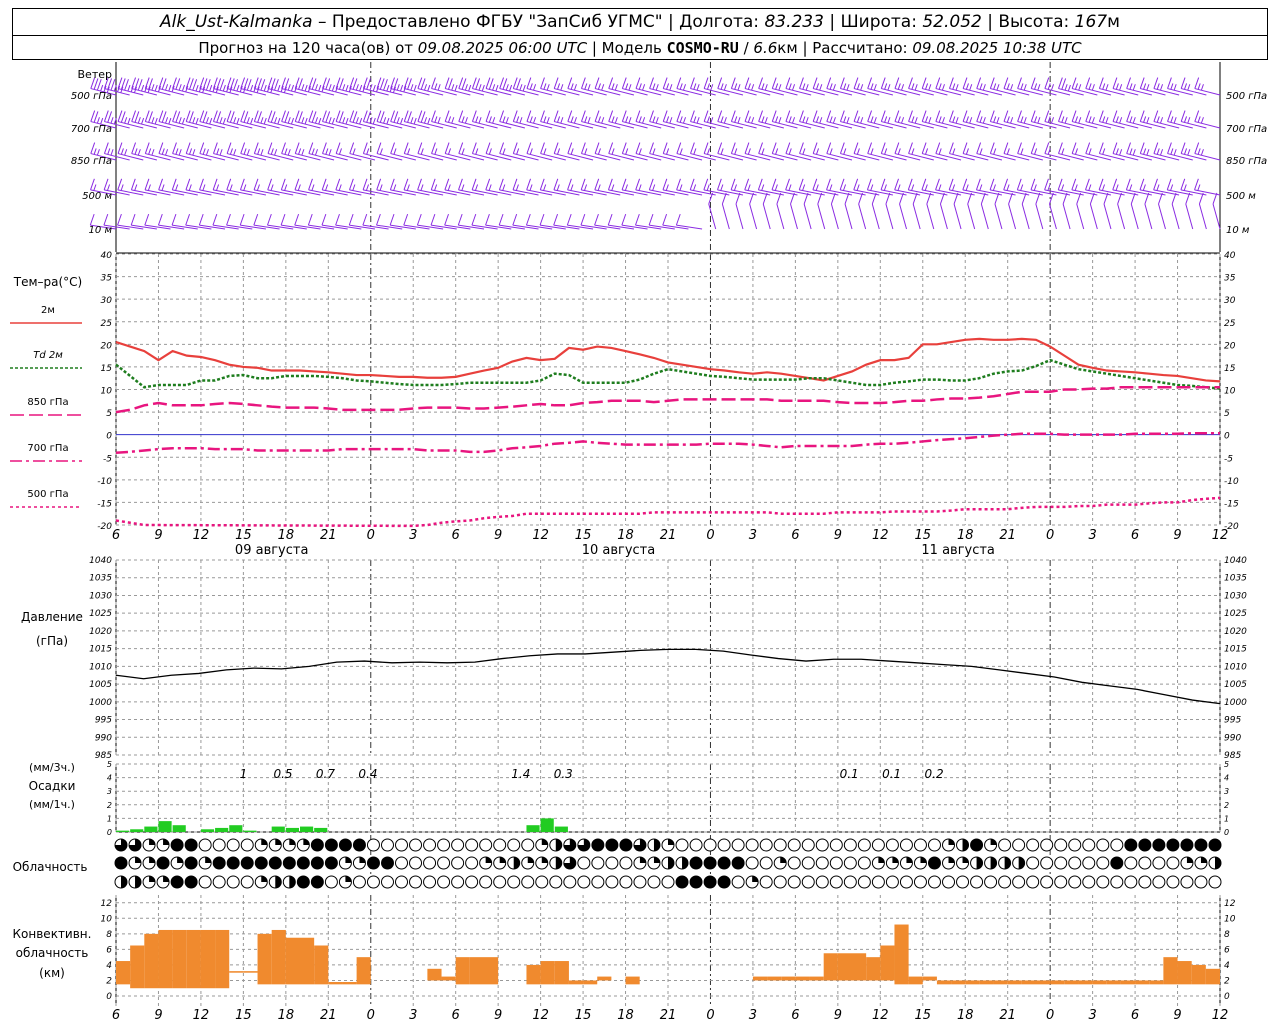  I want to click on cloud-fill-half, so click(1007, 863).